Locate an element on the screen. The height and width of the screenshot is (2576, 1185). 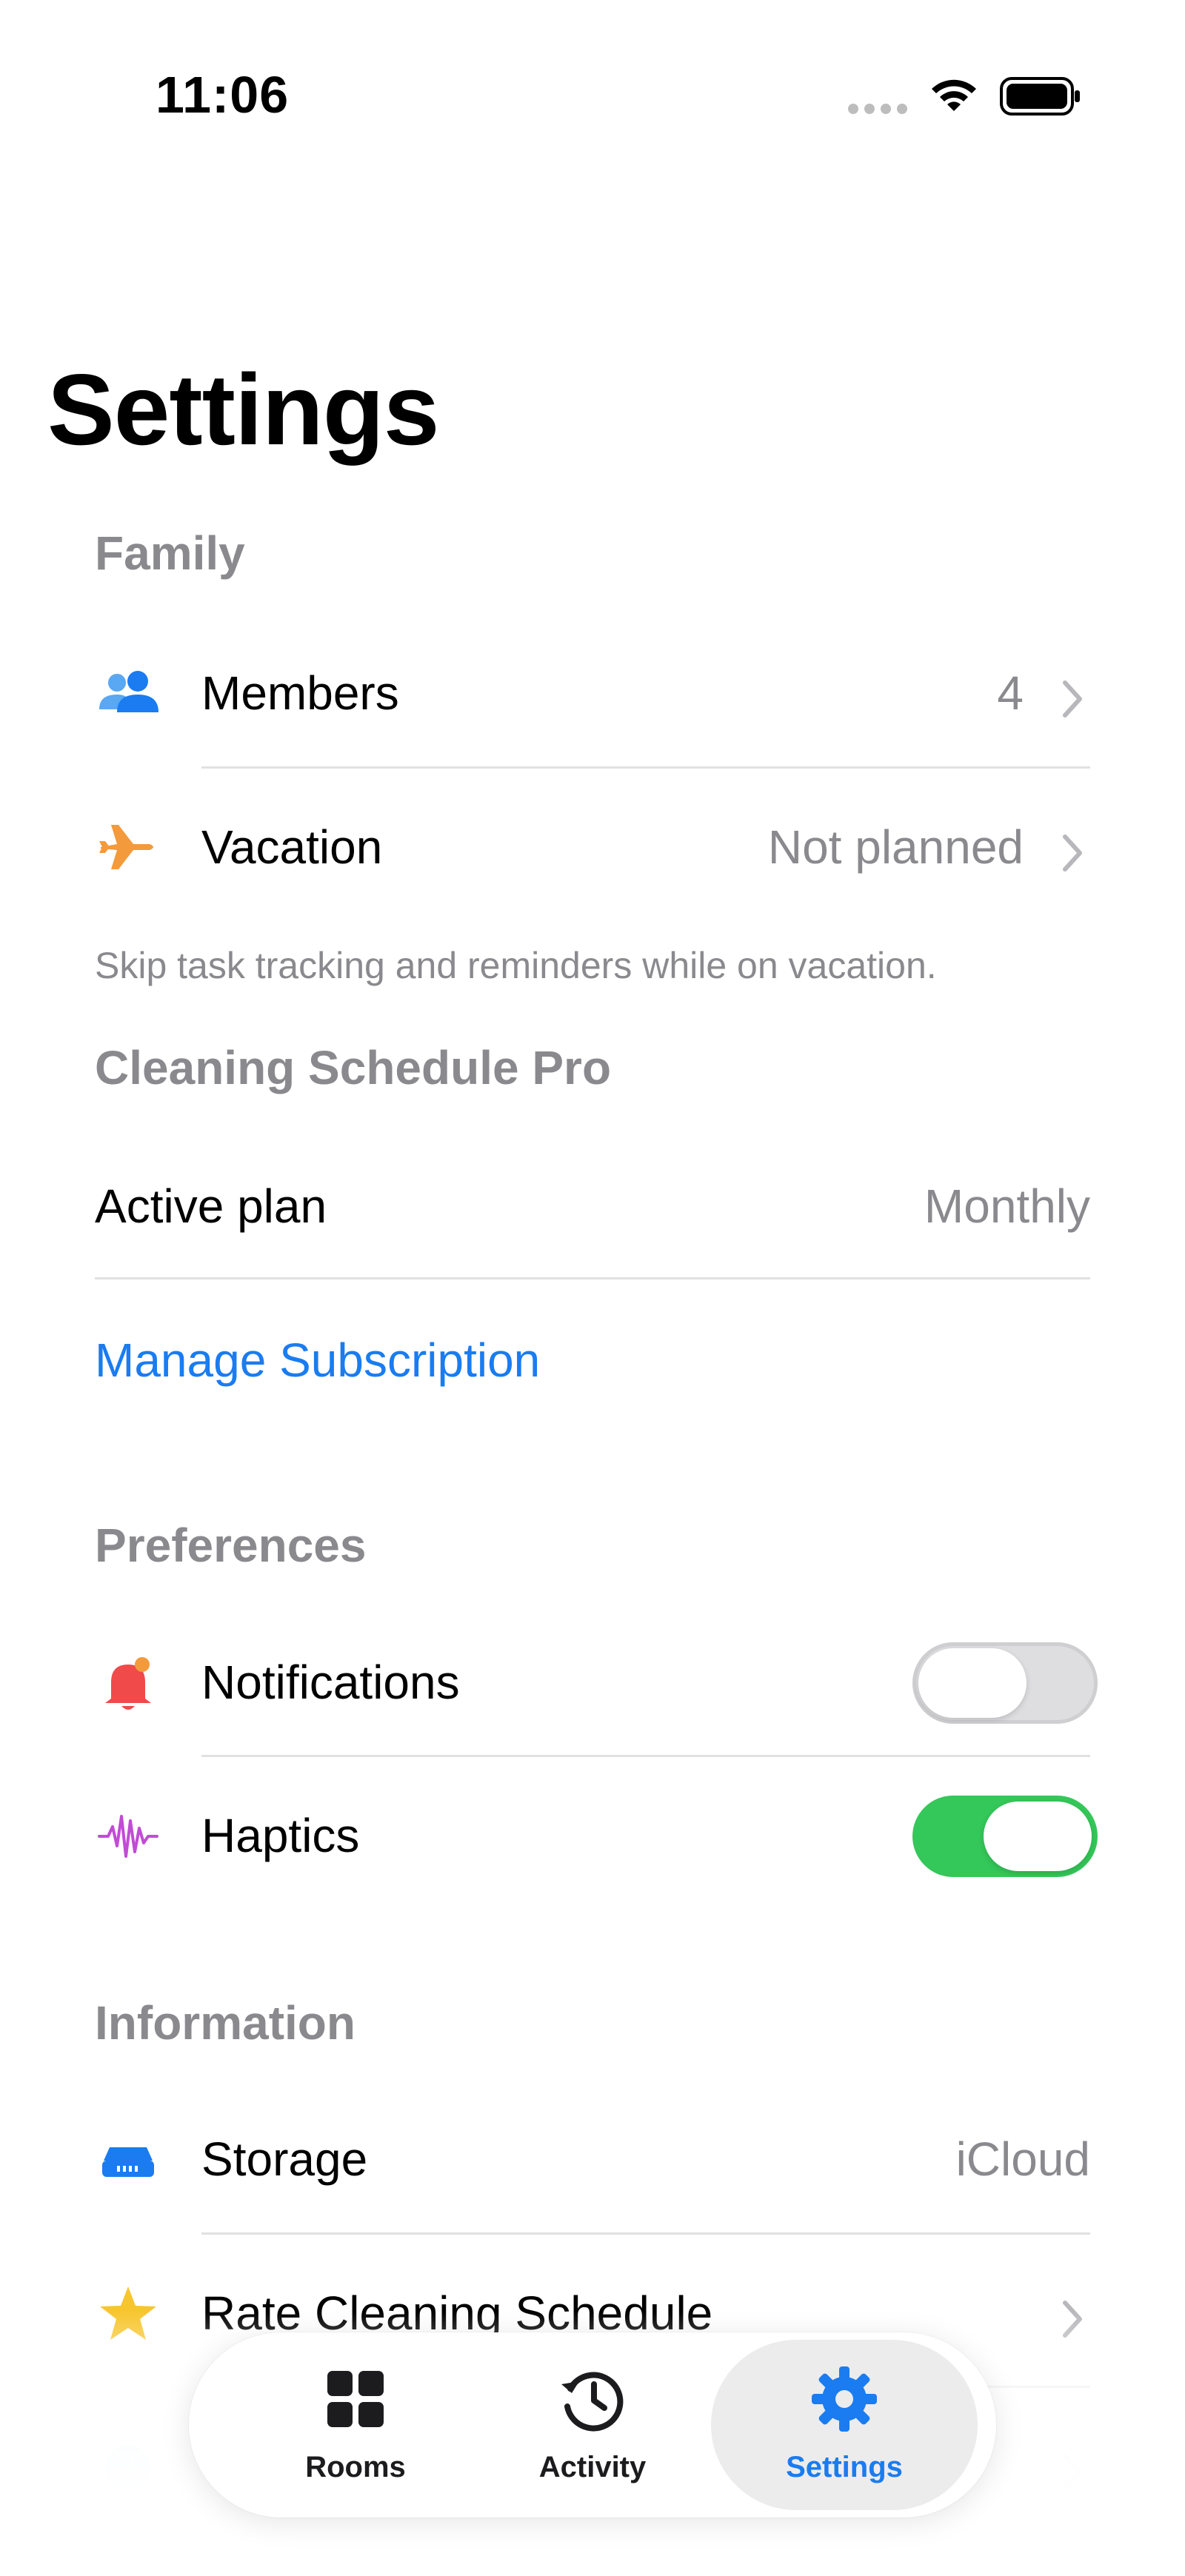
vacation-row: Vacation Not planned is located at coordinates (592, 846).